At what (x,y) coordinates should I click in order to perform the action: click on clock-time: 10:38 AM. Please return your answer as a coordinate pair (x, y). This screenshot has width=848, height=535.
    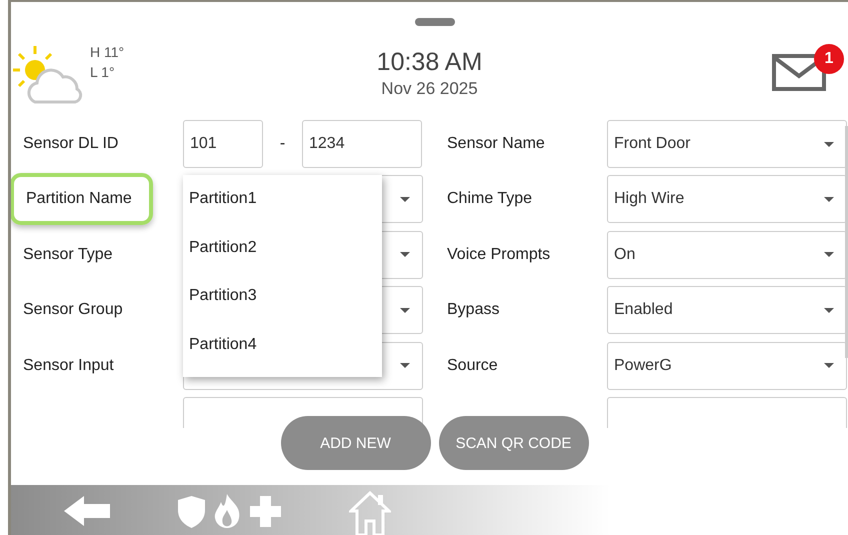
    Looking at the image, I should click on (429, 62).